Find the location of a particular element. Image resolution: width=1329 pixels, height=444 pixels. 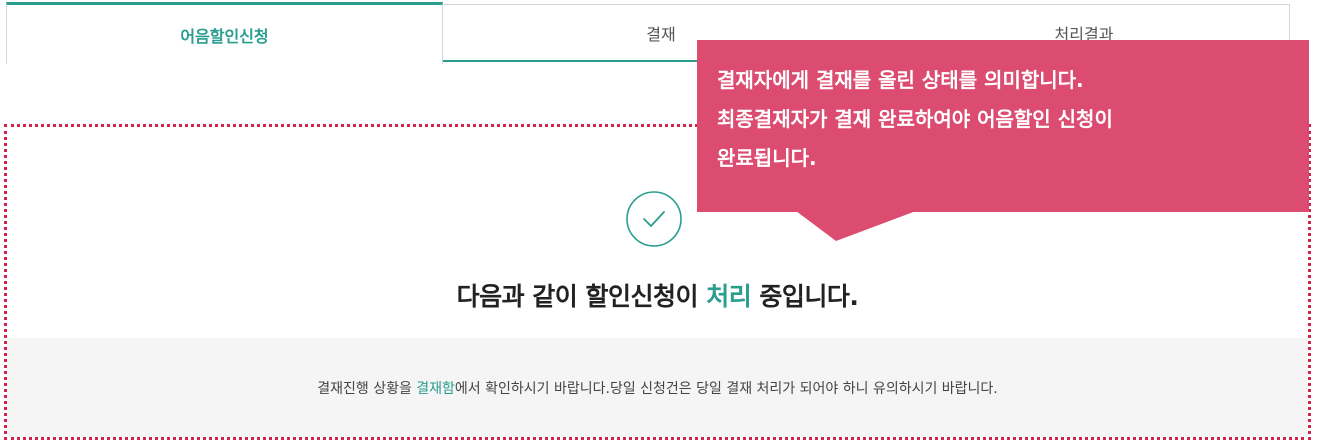

headline-suffix: 중입니다. is located at coordinates (805, 296).